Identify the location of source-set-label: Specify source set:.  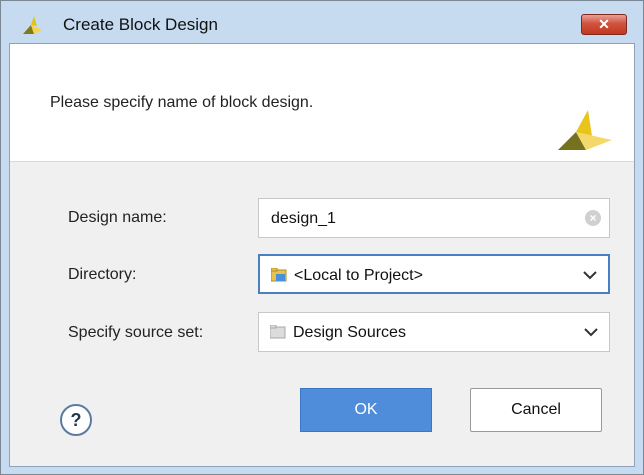
(136, 332).